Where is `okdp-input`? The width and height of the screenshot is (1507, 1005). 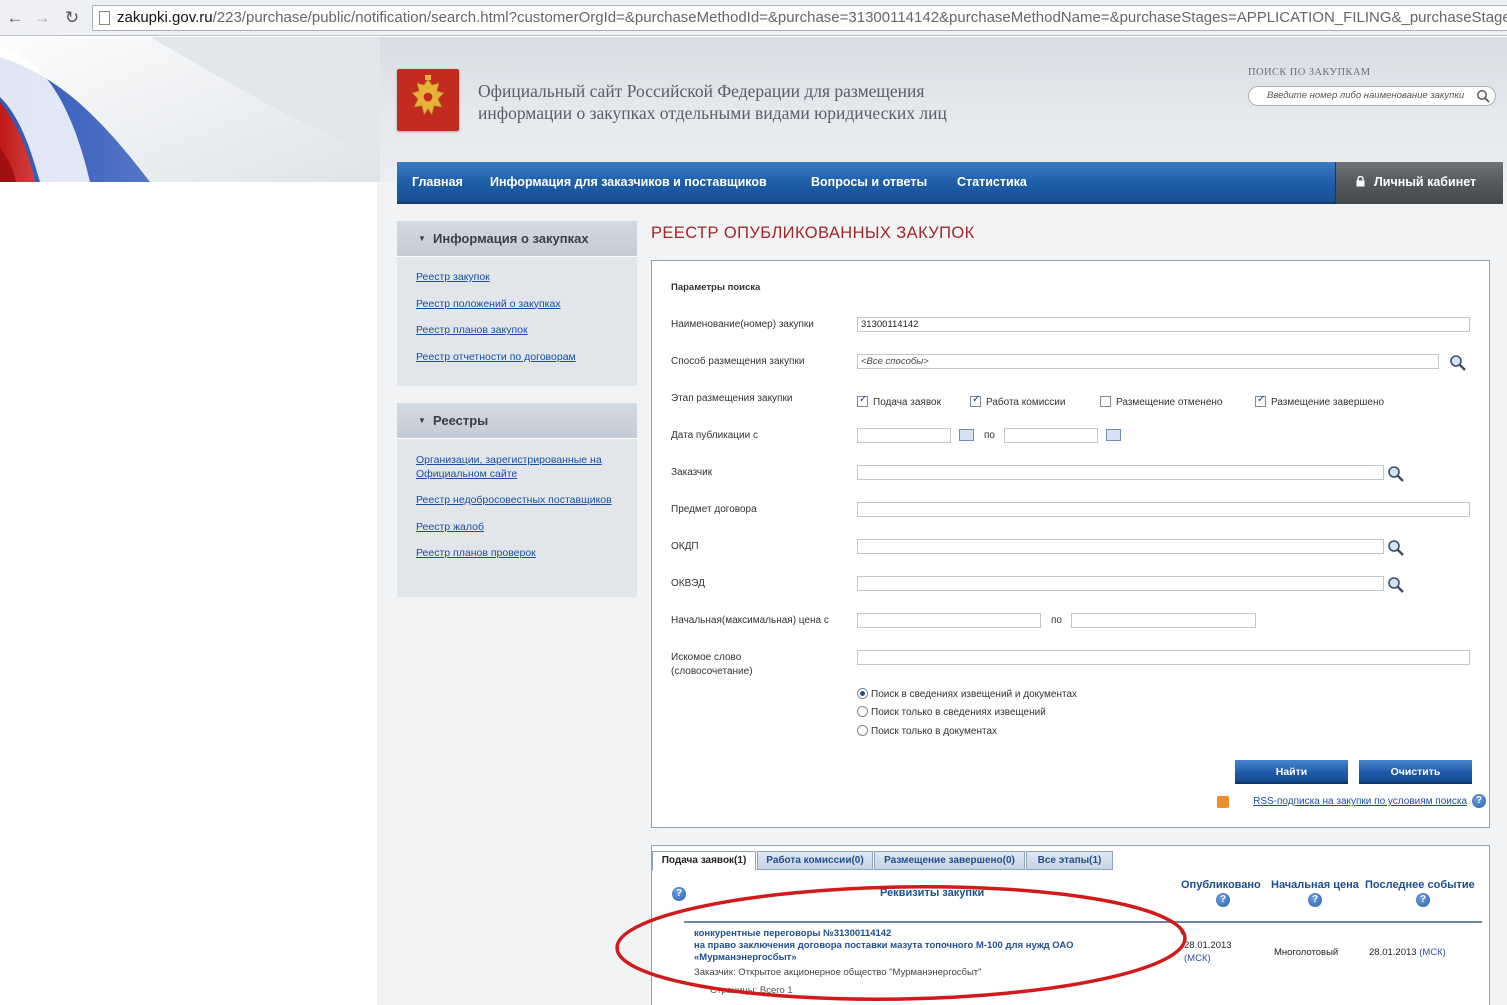 okdp-input is located at coordinates (1120, 546).